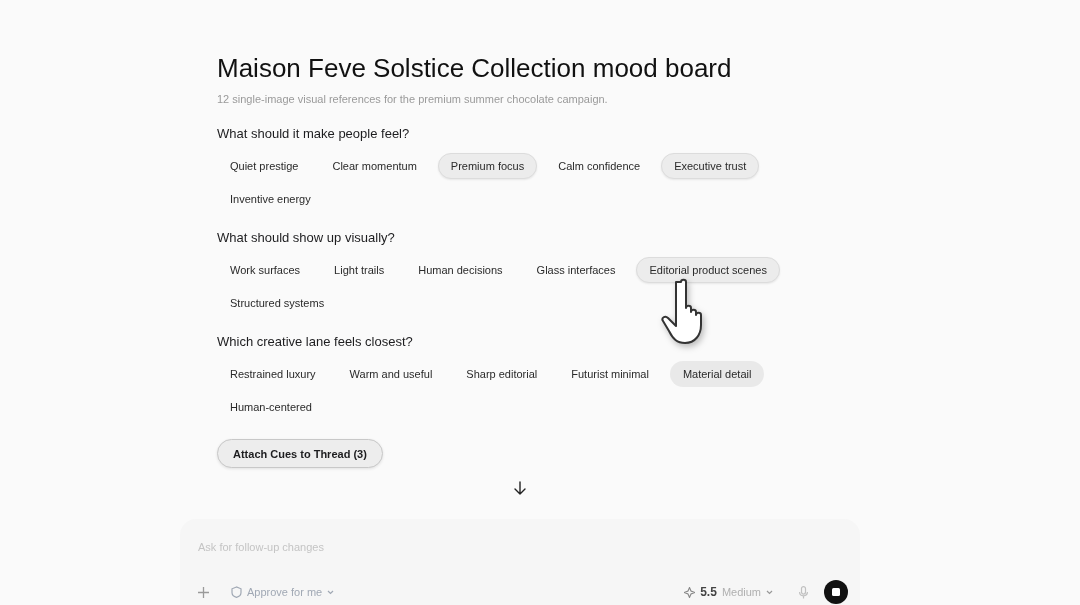  What do you see at coordinates (520, 488) in the screenshot?
I see `scroll-down-arrow-icon` at bounding box center [520, 488].